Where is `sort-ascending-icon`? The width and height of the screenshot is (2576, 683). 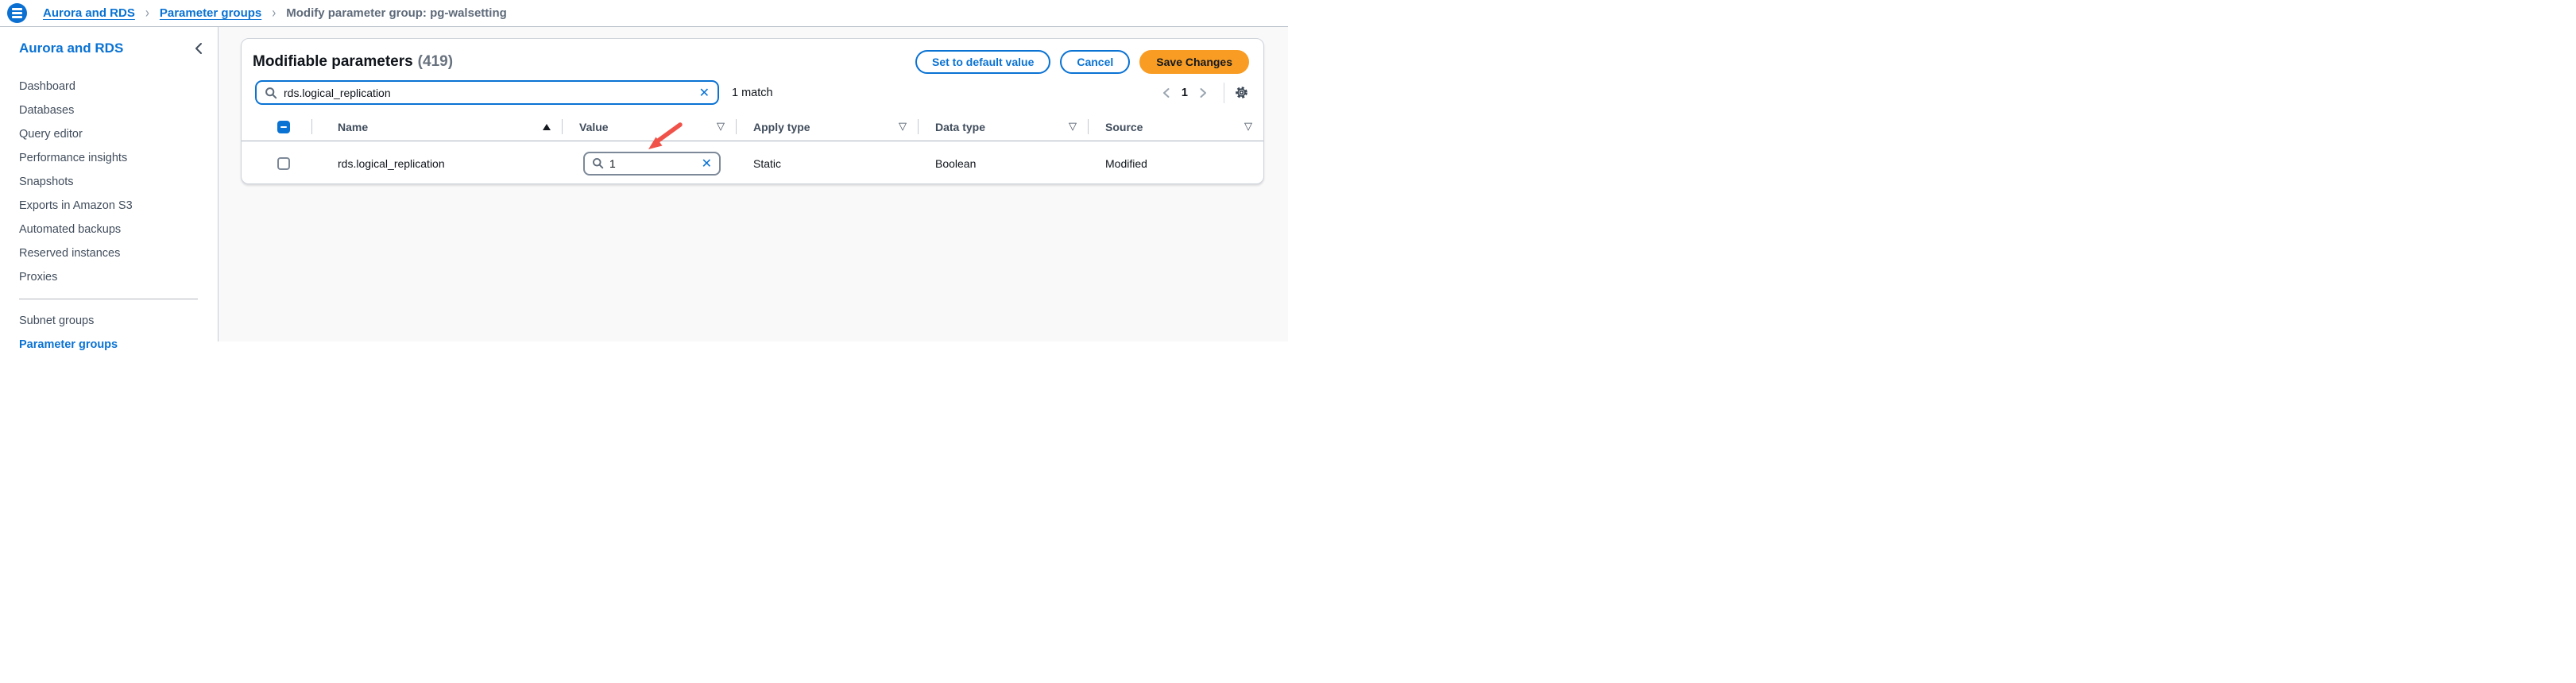
sort-ascending-icon is located at coordinates (547, 126).